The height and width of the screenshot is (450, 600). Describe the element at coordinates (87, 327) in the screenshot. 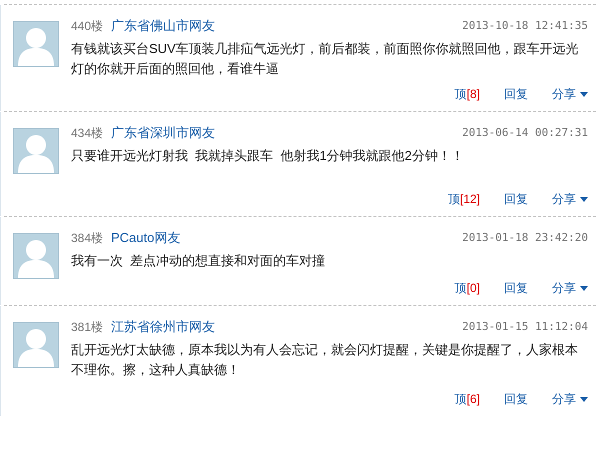

I see `floor-number: 381楼` at that location.